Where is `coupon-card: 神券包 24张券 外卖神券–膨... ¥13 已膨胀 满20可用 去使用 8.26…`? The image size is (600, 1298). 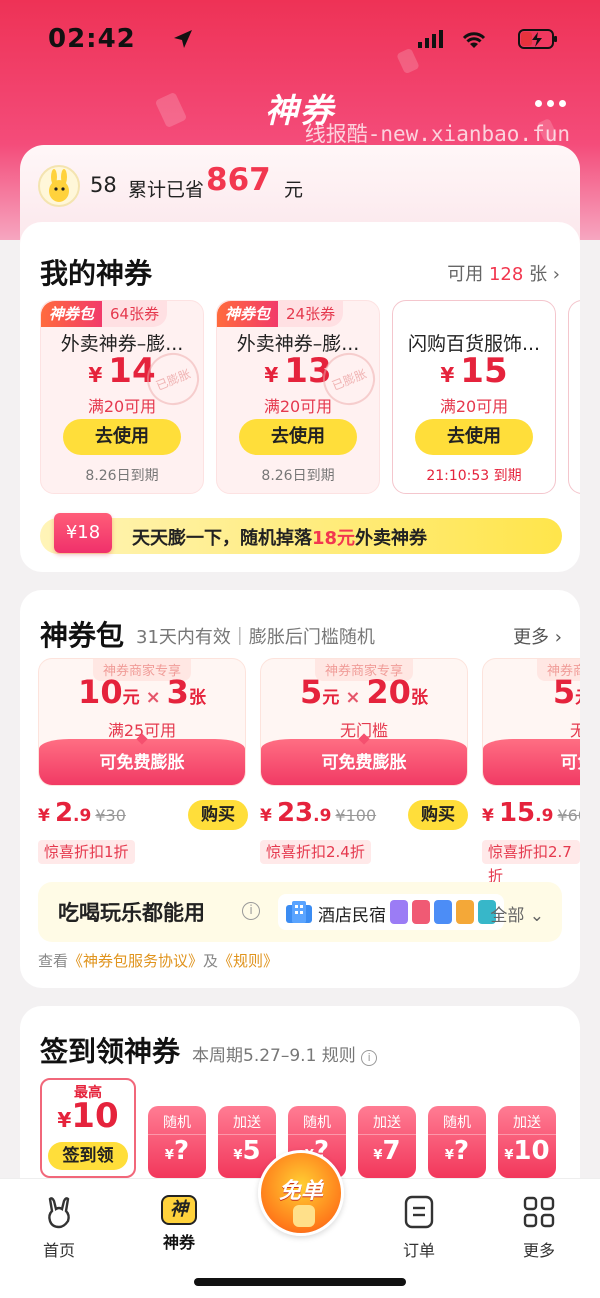
coupon-card: 神券包 24张券 外卖神券–膨... ¥13 已膨胀 满20可用 去使用 8.26… is located at coordinates (299, 397).